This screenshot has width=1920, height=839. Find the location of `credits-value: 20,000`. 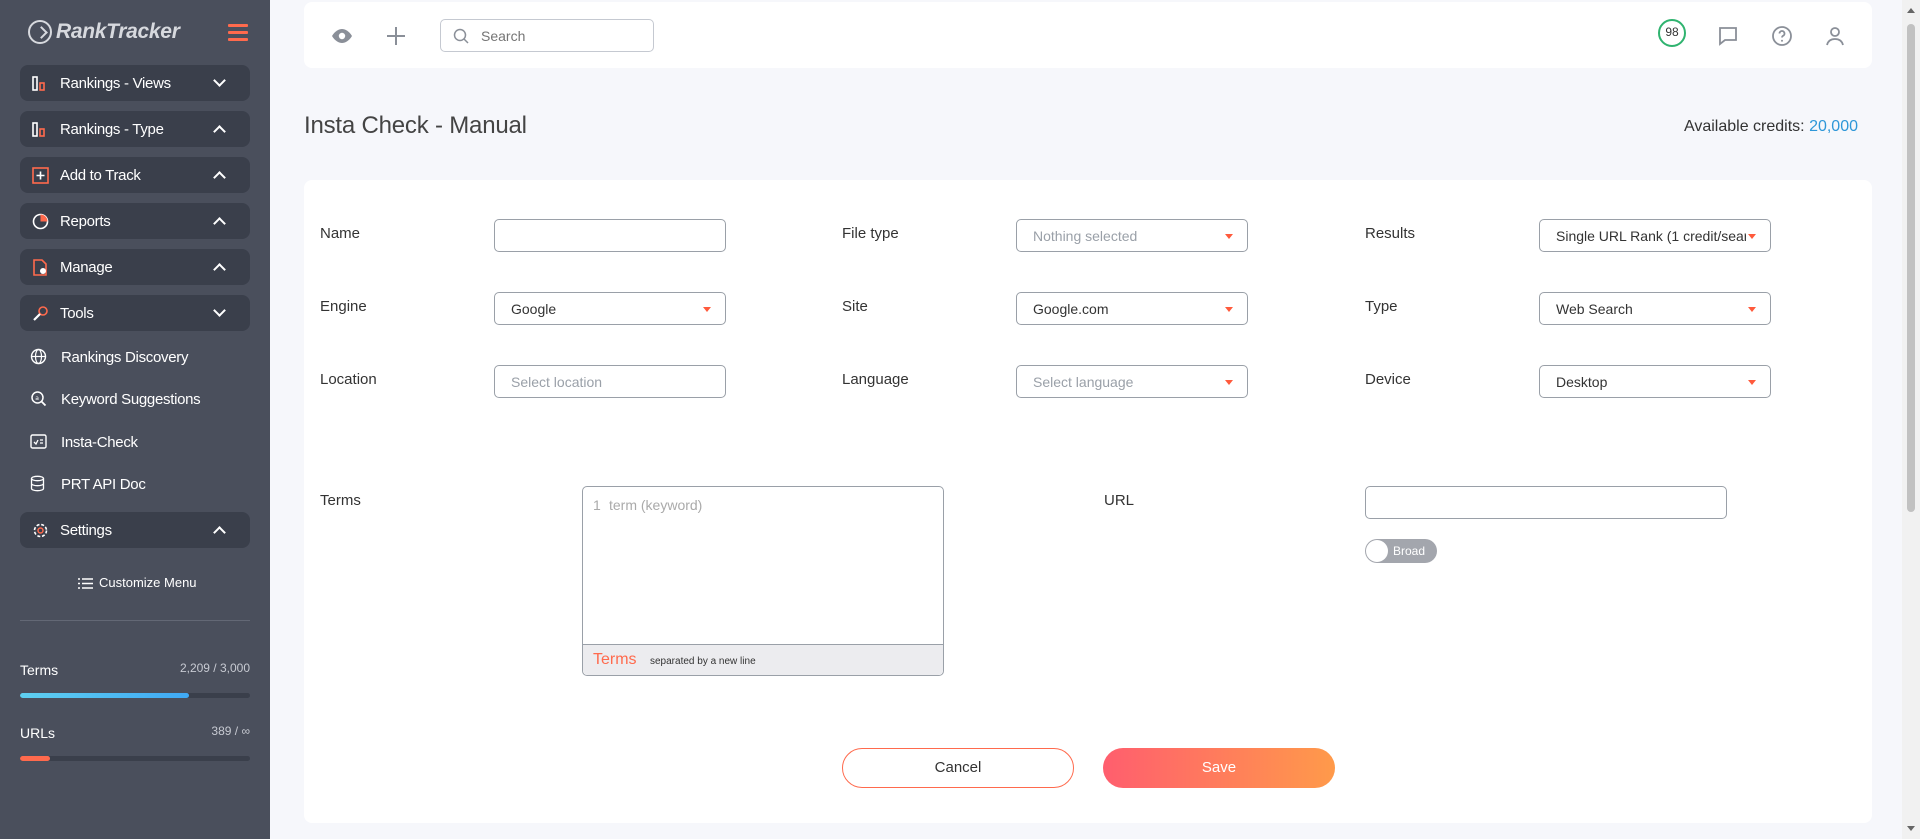

credits-value: 20,000 is located at coordinates (1833, 126).